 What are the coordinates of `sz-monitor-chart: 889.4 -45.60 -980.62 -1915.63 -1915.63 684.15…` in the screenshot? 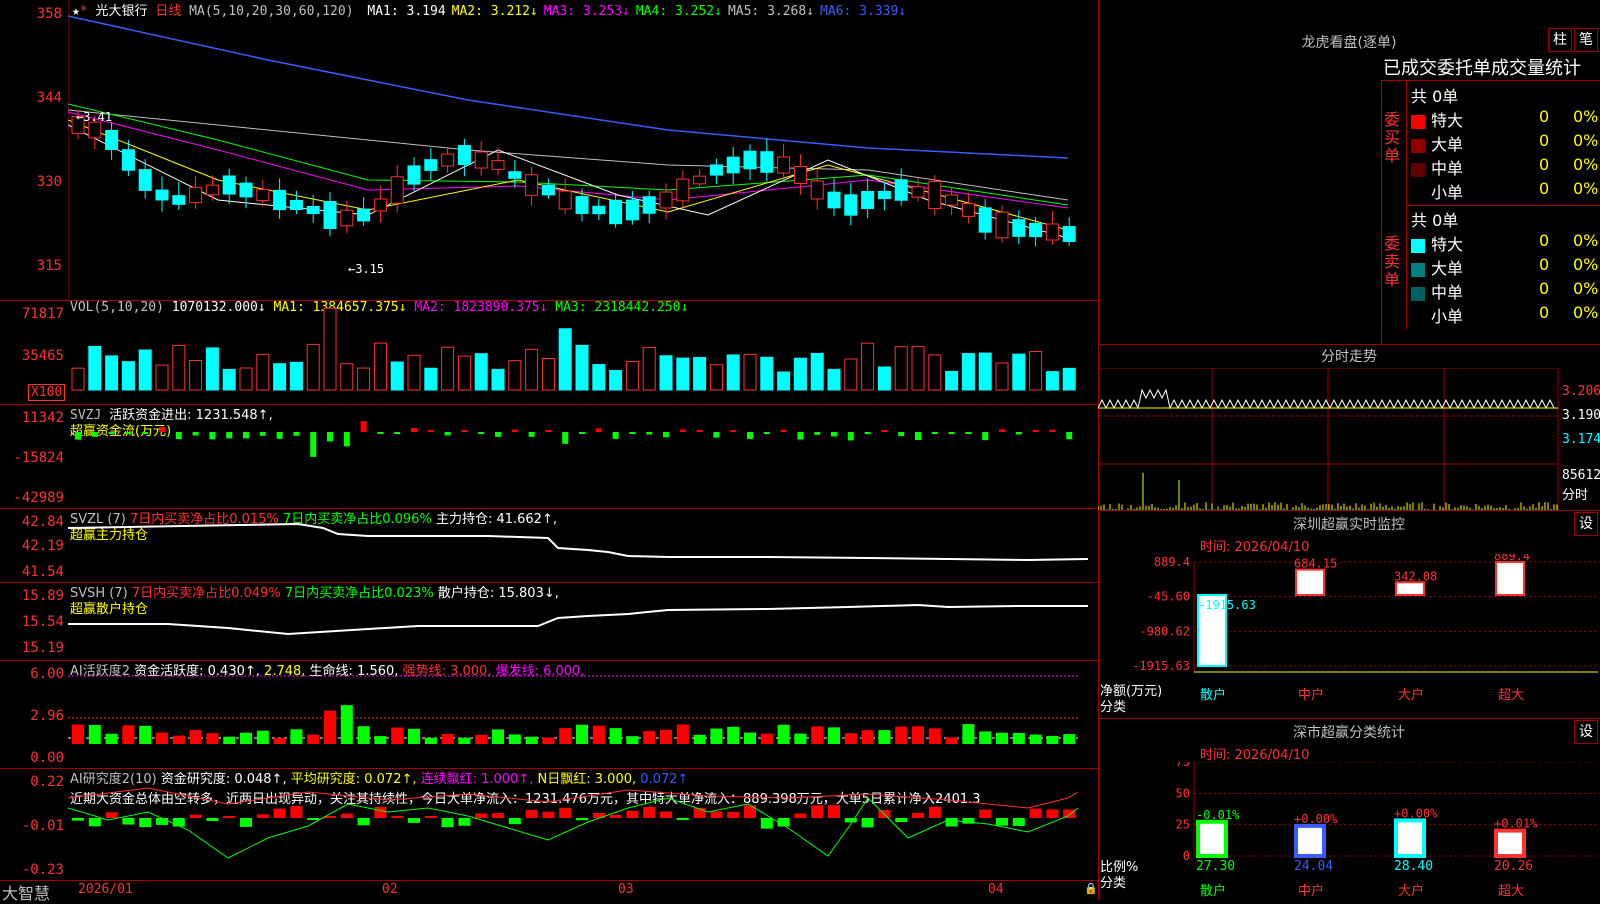 It's located at (1349, 624).